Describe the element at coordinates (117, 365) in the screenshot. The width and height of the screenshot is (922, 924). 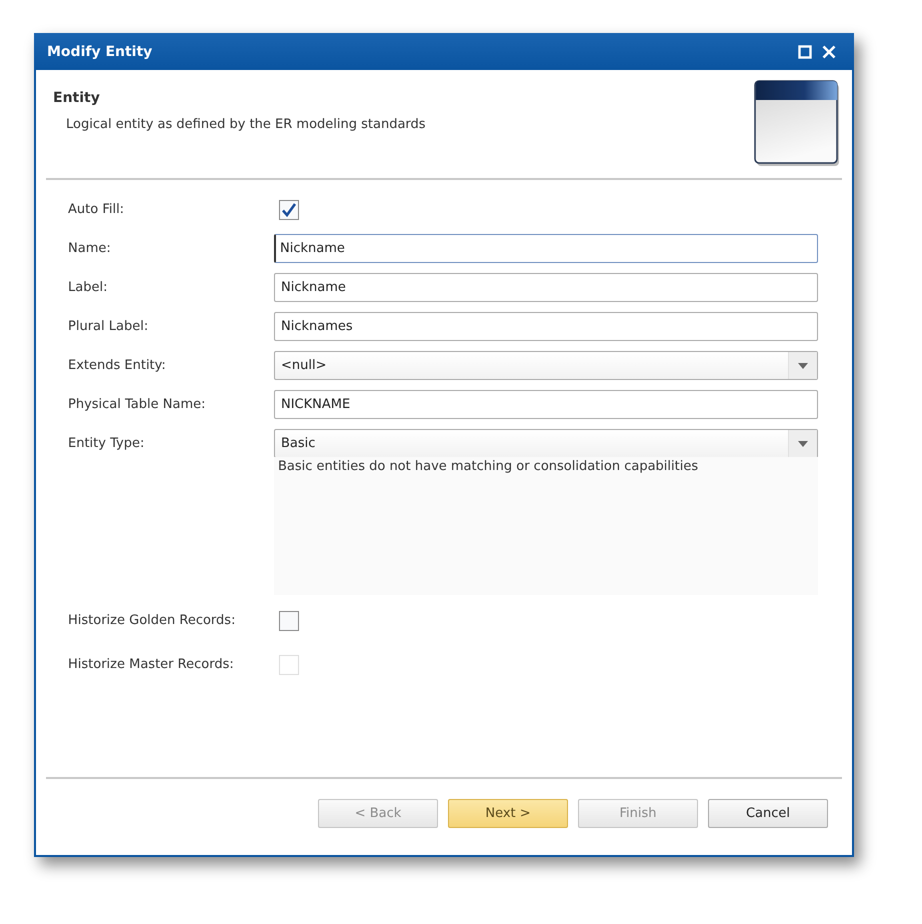
I see `field-label: Extends Entity:` at that location.